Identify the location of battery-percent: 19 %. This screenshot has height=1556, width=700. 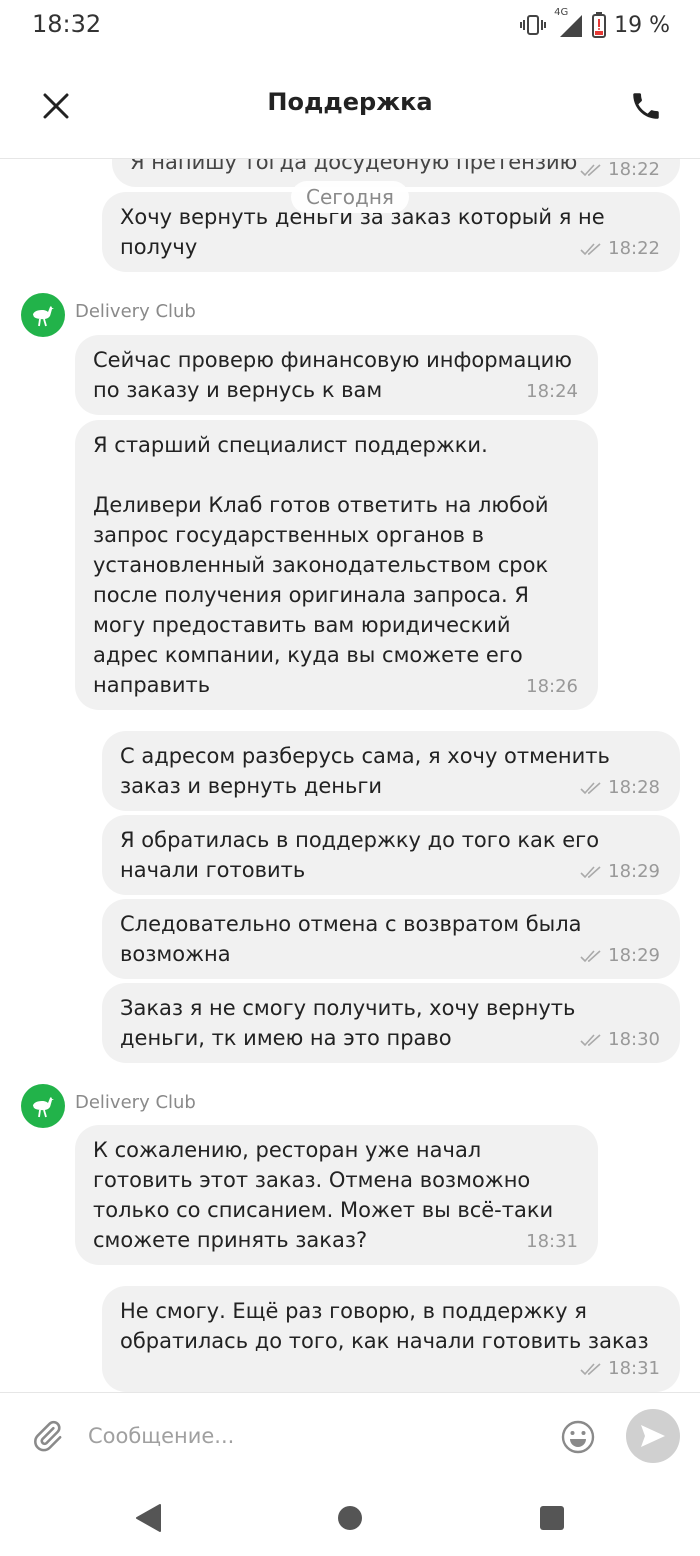
(642, 25).